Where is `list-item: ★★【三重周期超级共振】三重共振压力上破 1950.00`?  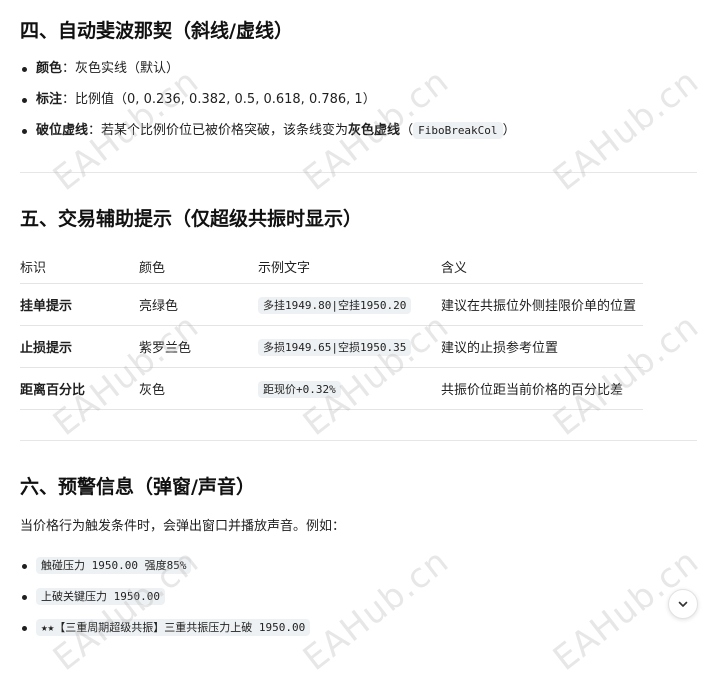
list-item: ★★【三重周期超级共振】三重共振压力上破 1950.00 is located at coordinates (165, 634).